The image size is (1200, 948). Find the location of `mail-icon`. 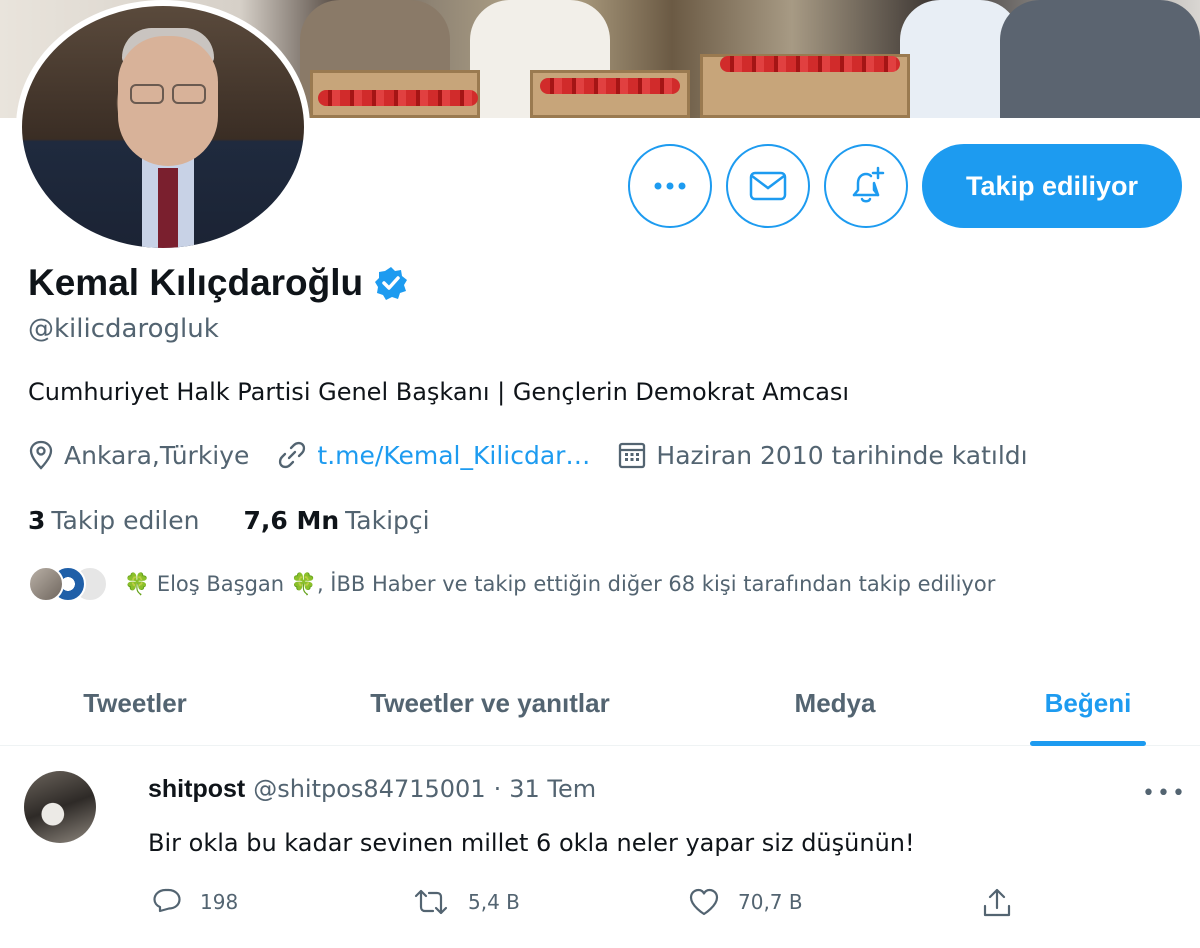

mail-icon is located at coordinates (768, 186).